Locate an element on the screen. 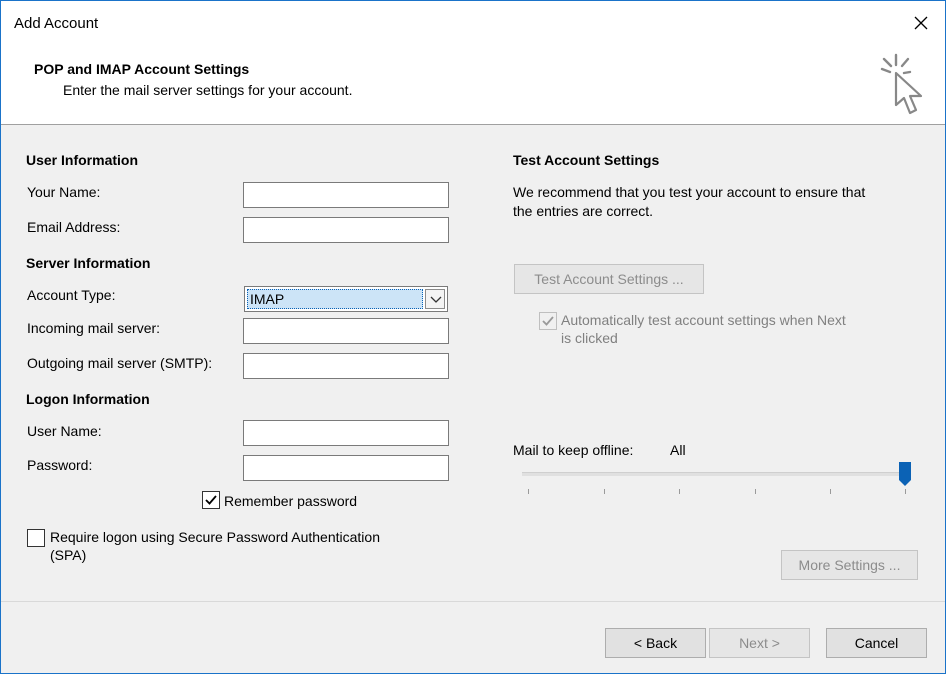 The image size is (946, 674). password-input is located at coordinates (346, 468).